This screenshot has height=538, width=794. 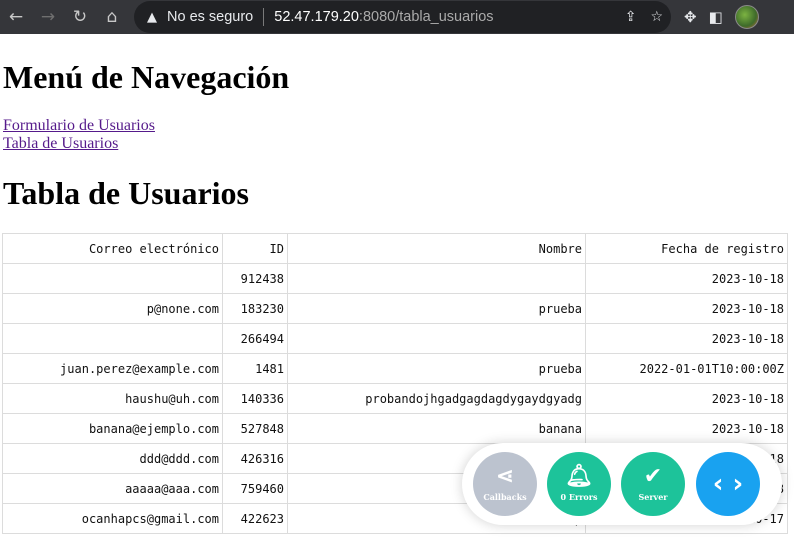 What do you see at coordinates (112, 488) in the screenshot?
I see `cell-email: aaaaa@aaa.com` at bounding box center [112, 488].